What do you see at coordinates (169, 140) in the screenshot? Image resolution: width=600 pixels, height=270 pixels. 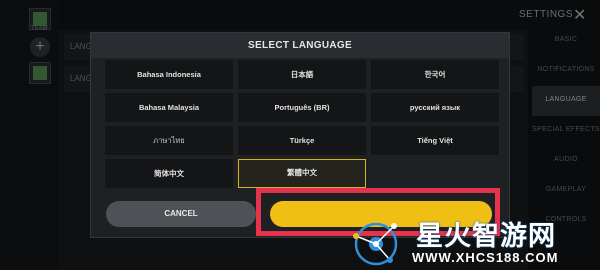 I see `language-option: ภาษาไทย` at bounding box center [169, 140].